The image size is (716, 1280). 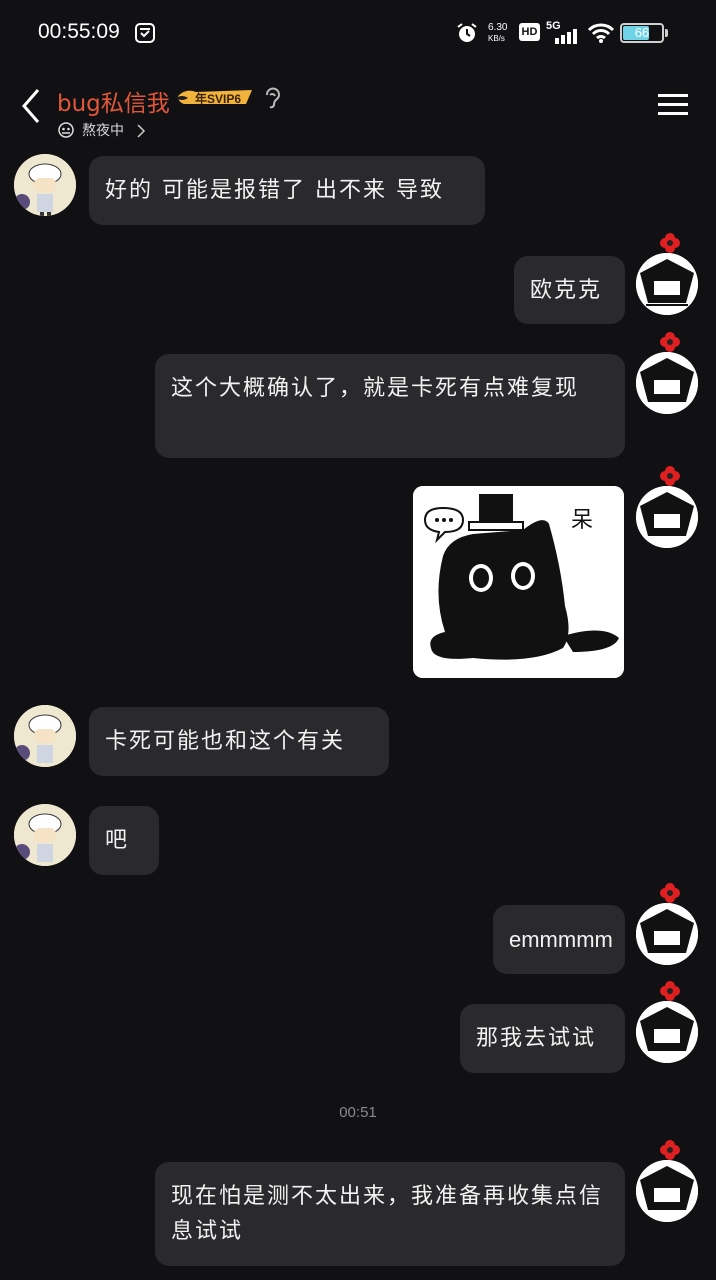 What do you see at coordinates (66, 130) in the screenshot?
I see `status-face-icon` at bounding box center [66, 130].